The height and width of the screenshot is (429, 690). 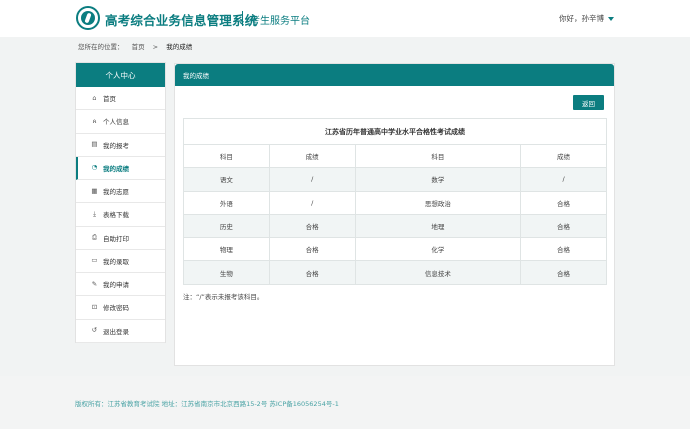 What do you see at coordinates (116, 261) in the screenshot?
I see `sidebar-item-label: 我的录取` at bounding box center [116, 261].